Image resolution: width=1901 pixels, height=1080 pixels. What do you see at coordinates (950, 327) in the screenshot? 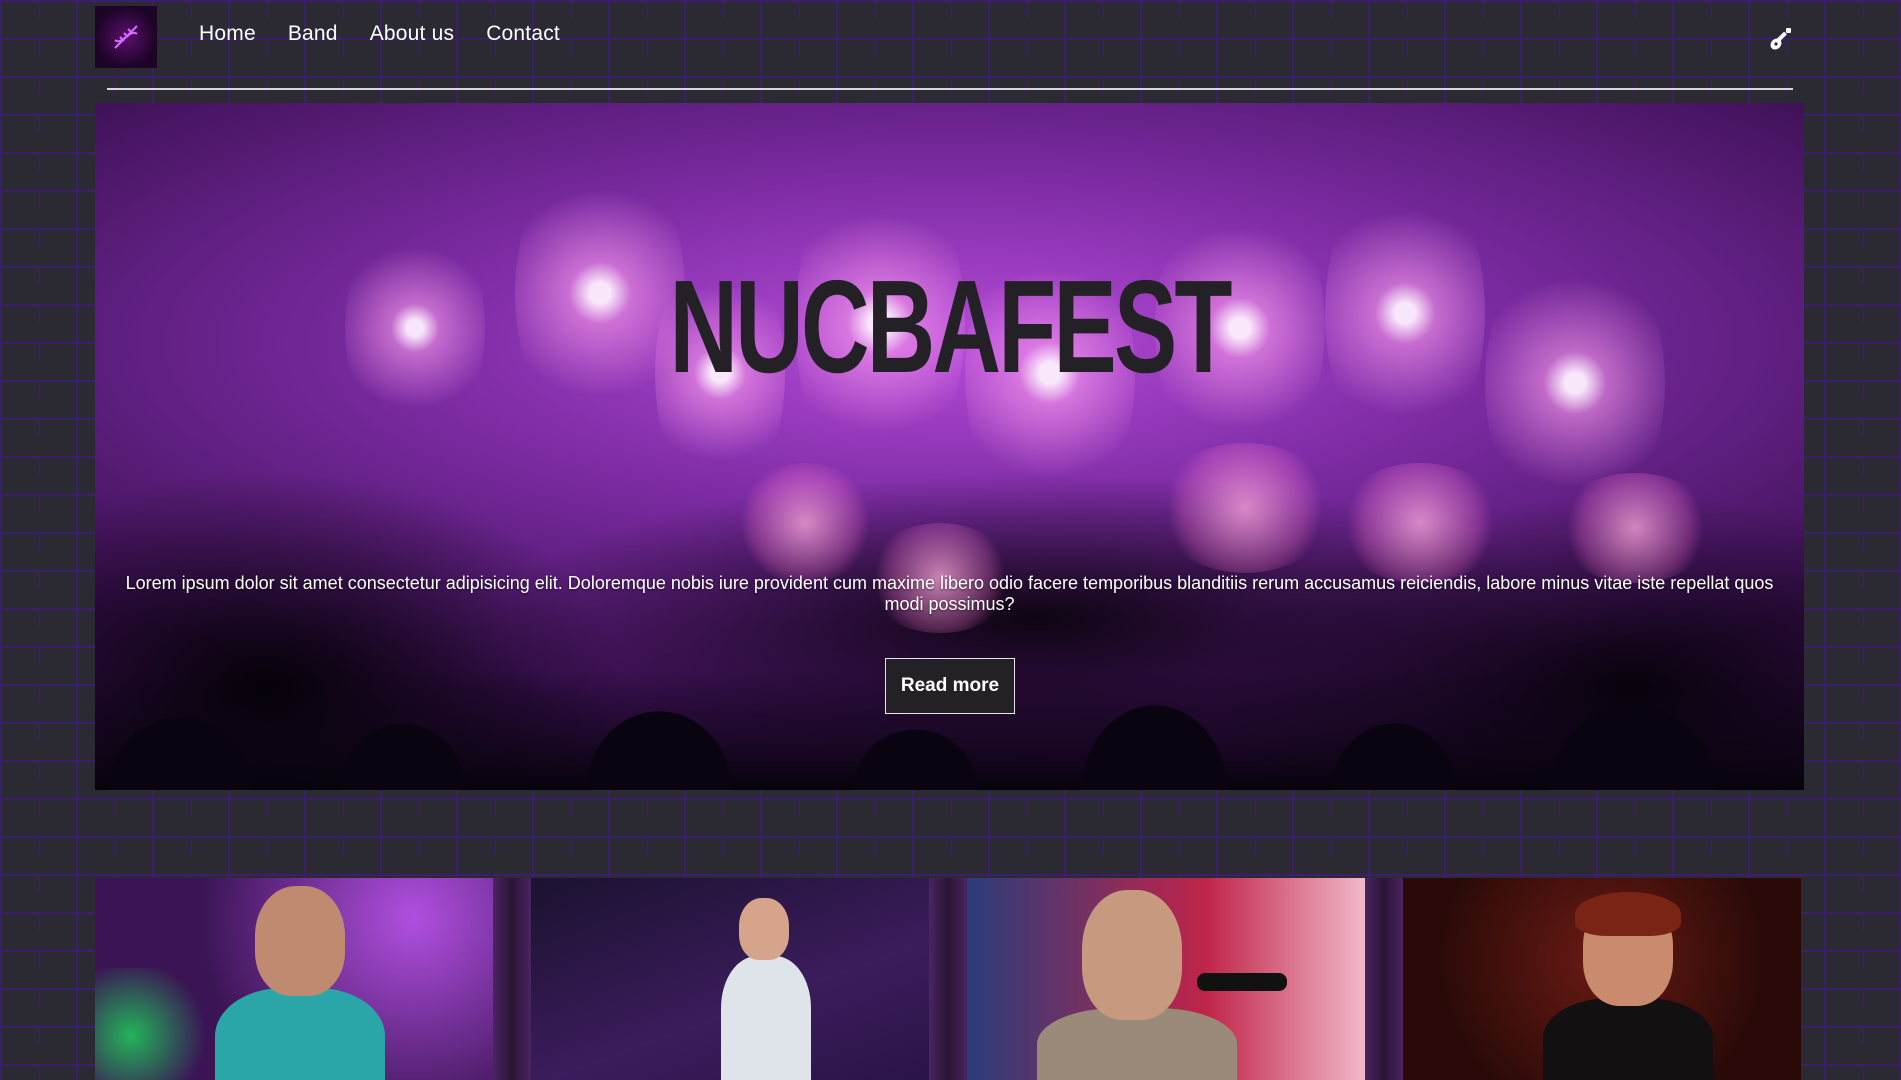
I see `hero-title: NUCBAFEST` at bounding box center [950, 327].